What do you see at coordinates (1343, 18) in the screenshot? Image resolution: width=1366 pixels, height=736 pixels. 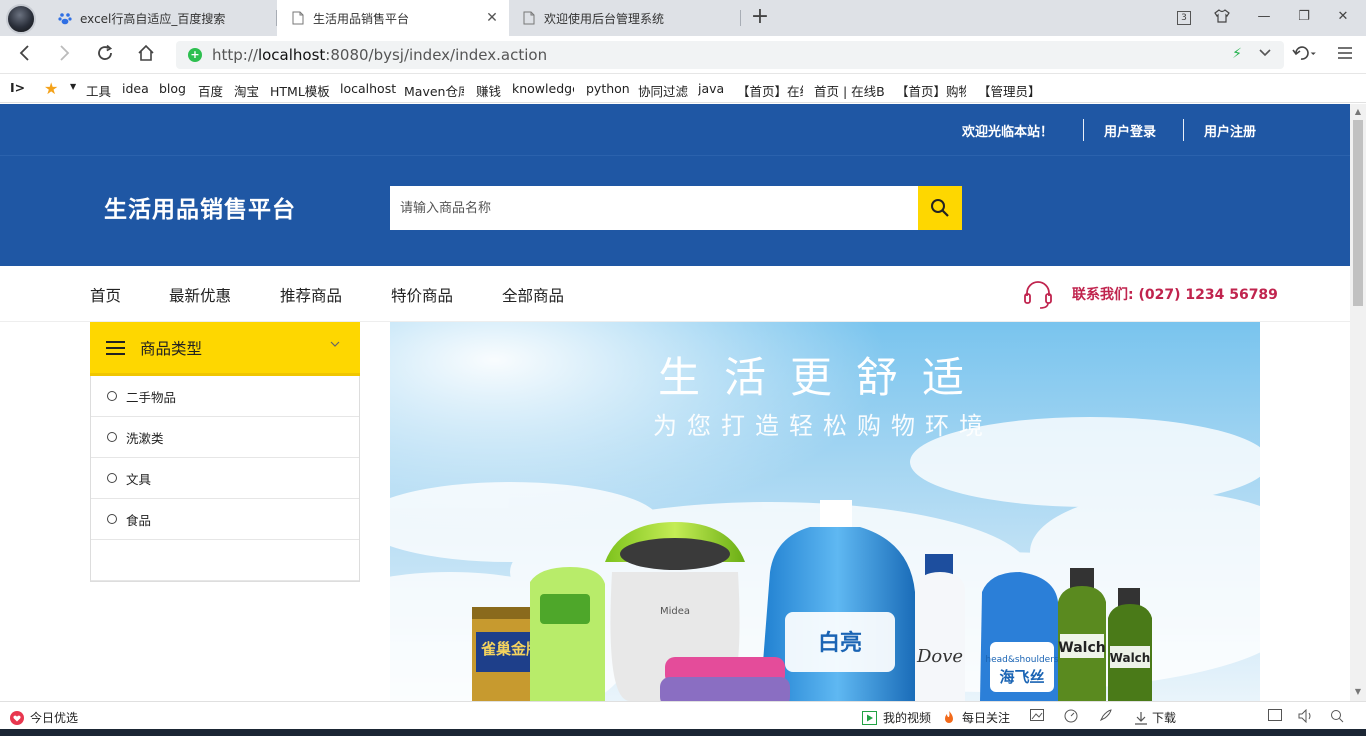 I see `close-window-icon: ✕` at bounding box center [1343, 18].